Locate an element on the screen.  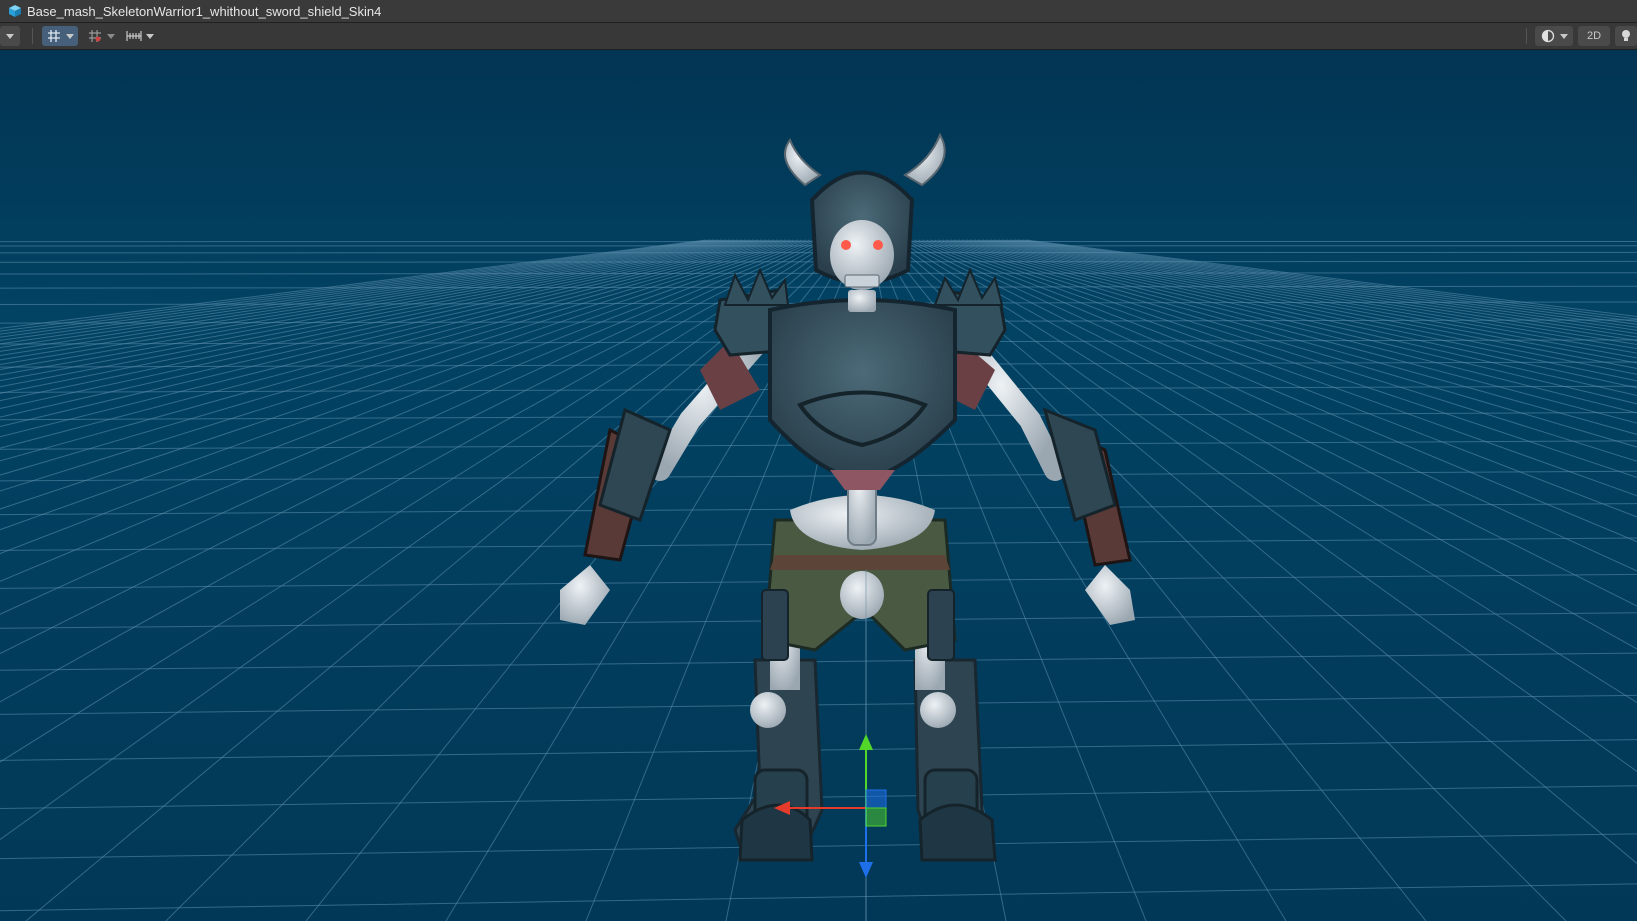
lighting-button is located at coordinates (1626, 36).